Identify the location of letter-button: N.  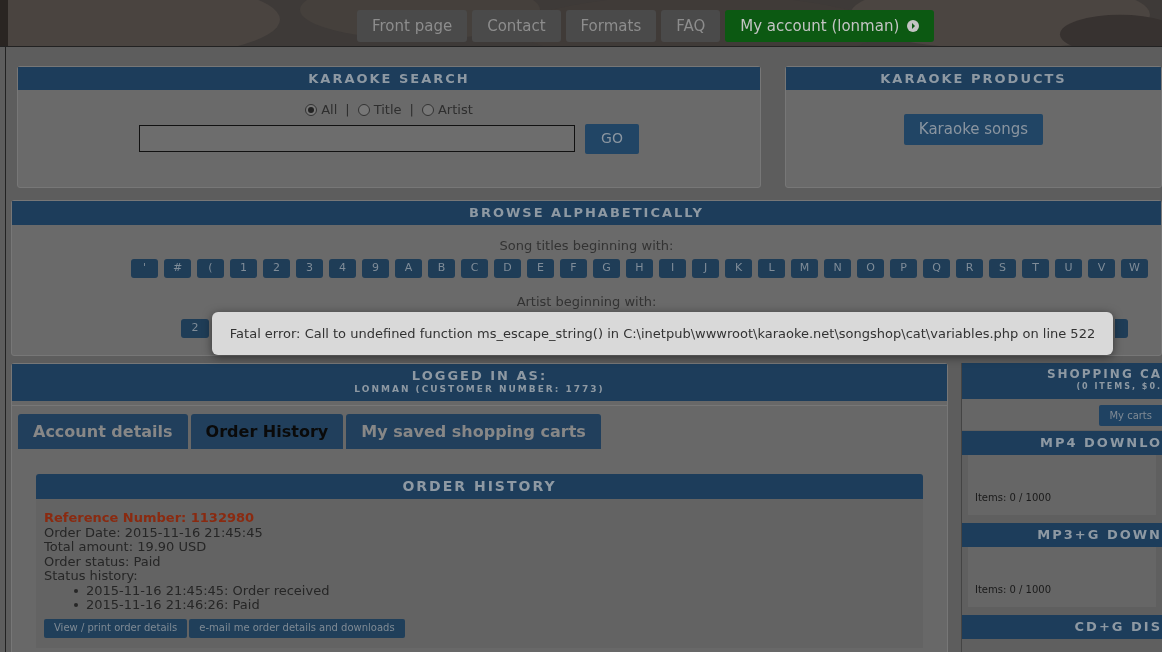
(837, 268).